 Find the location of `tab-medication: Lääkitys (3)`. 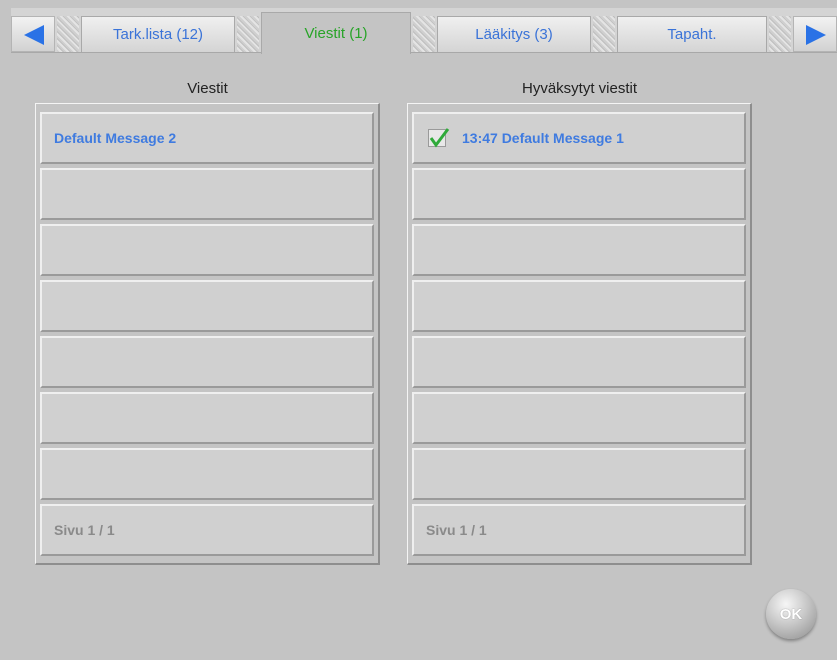

tab-medication: Lääkitys (3) is located at coordinates (514, 34).